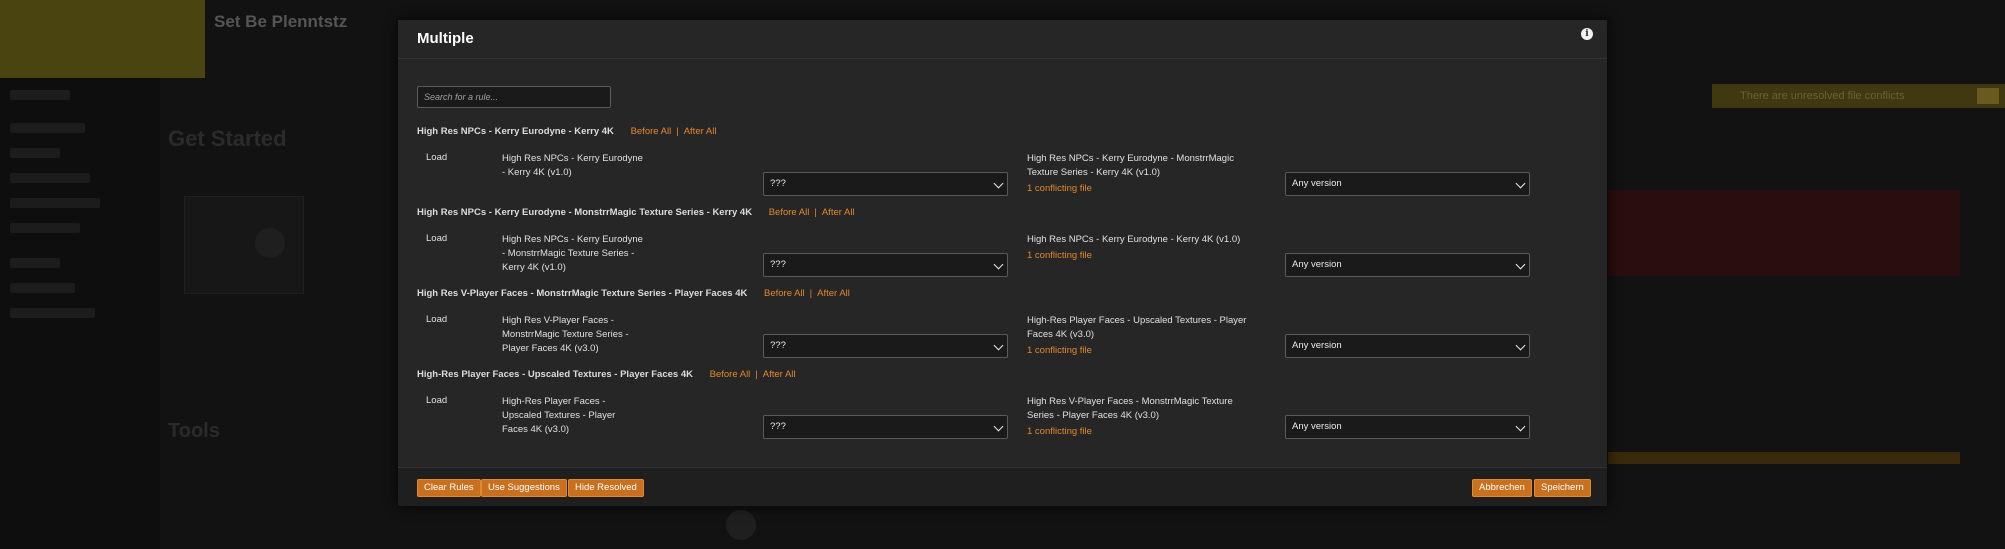  I want to click on progress-bar, so click(1784, 458).